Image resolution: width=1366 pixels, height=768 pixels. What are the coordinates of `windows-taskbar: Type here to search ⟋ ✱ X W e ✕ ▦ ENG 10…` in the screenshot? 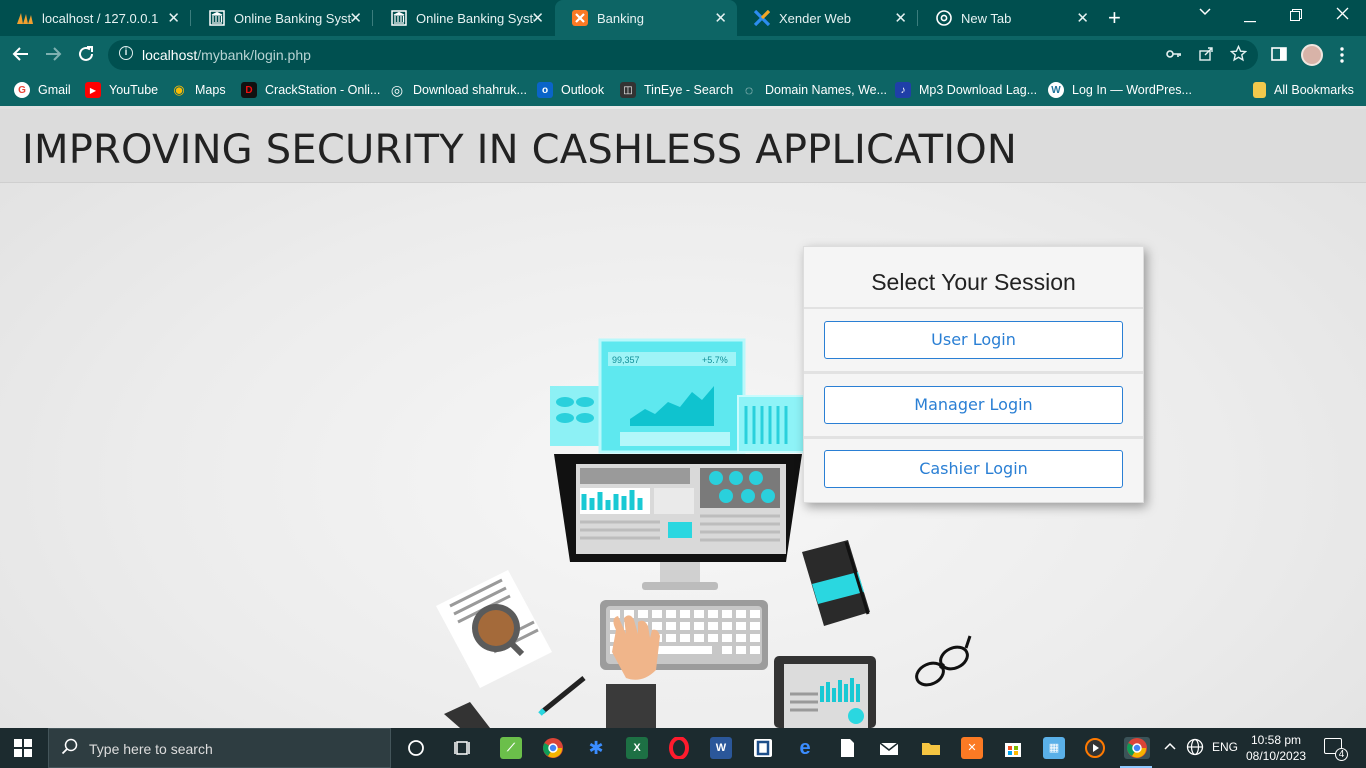 It's located at (683, 748).